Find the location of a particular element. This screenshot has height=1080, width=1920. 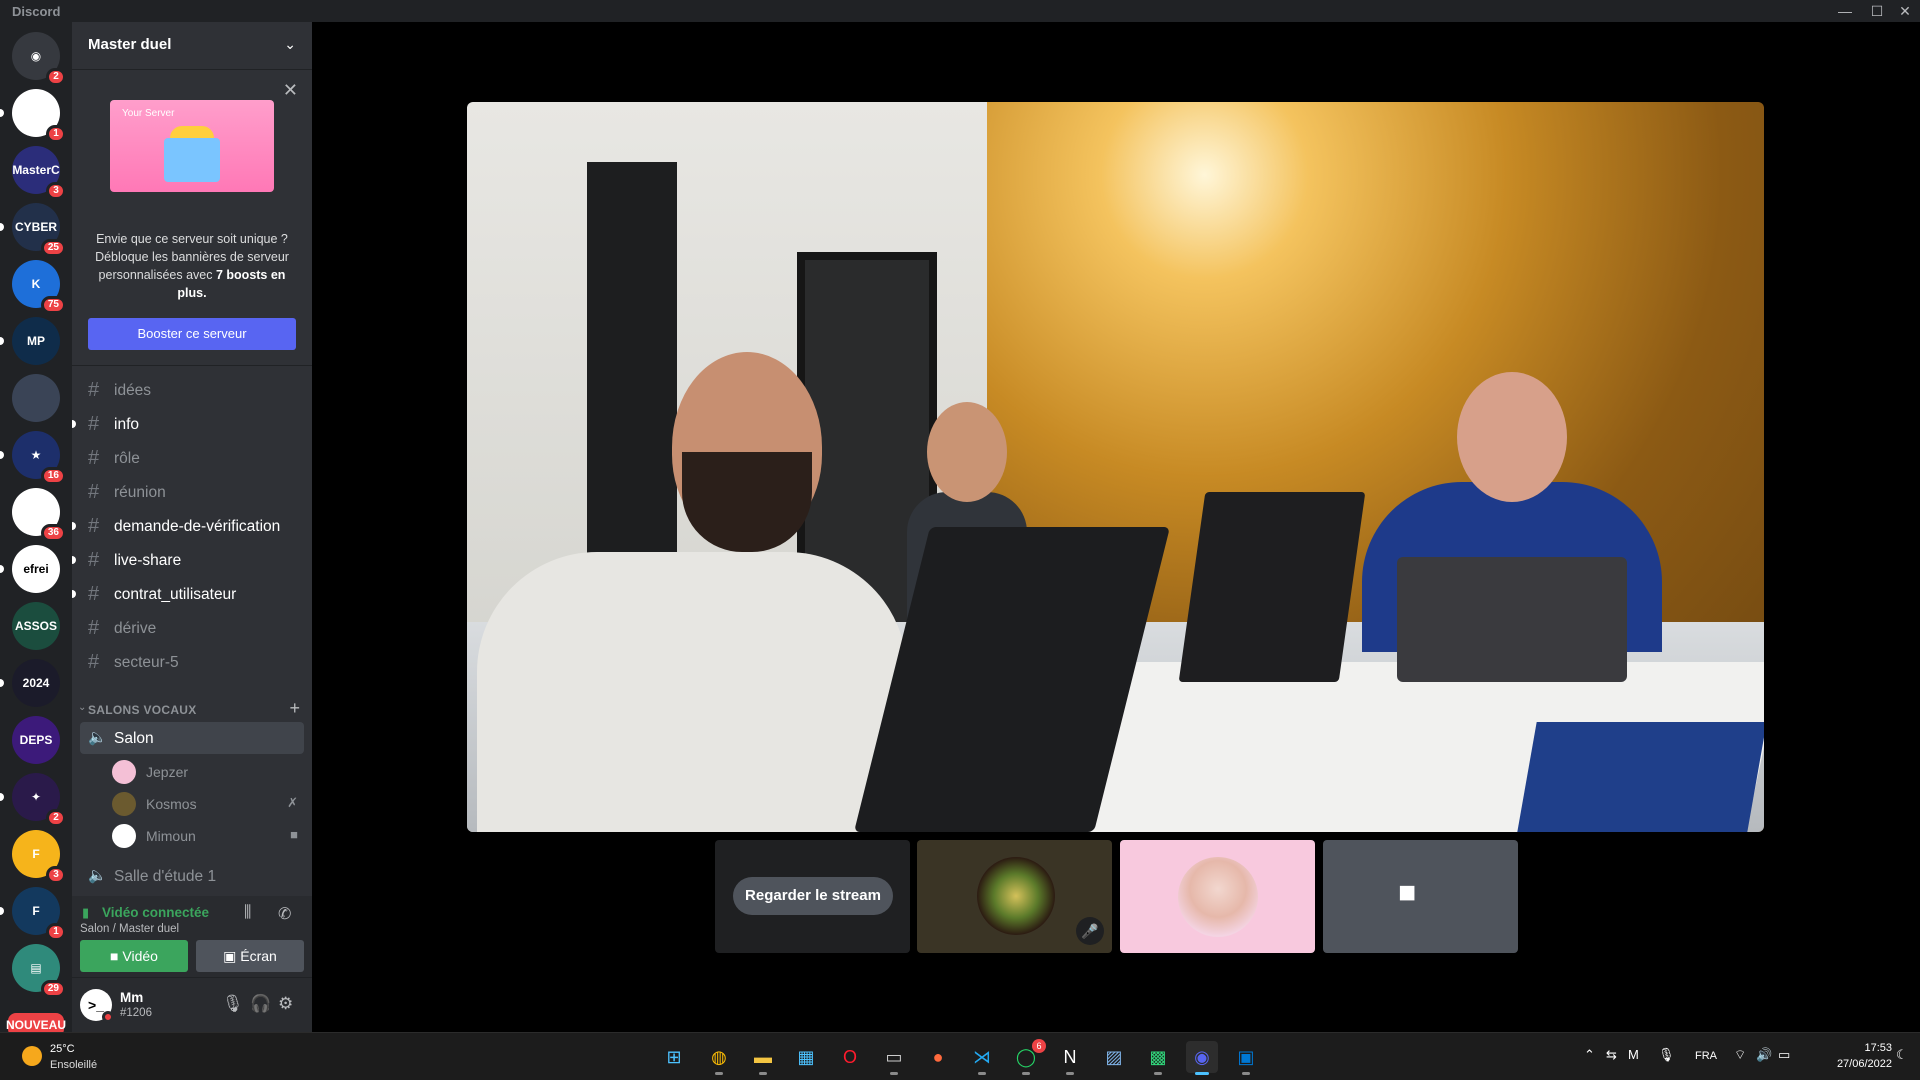

voice-participant: Jepzer is located at coordinates (208, 772).